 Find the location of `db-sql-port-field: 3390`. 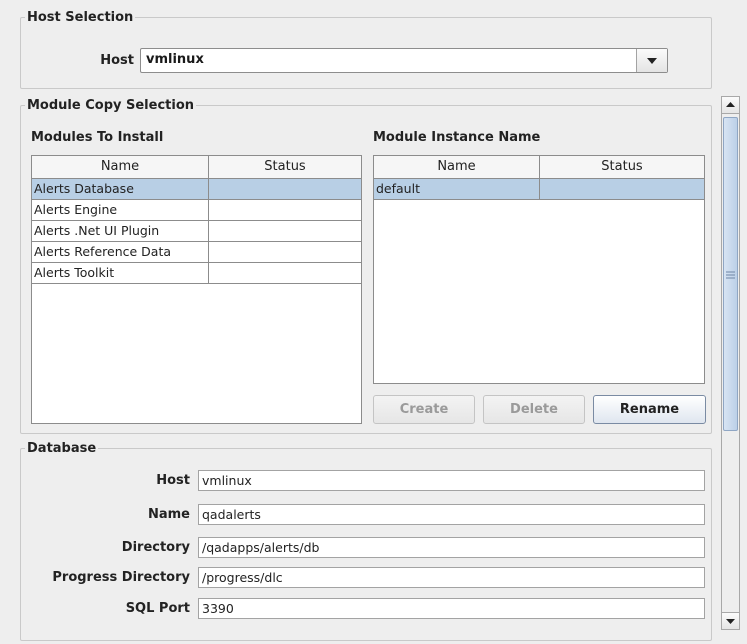

db-sql-port-field: 3390 is located at coordinates (451, 608).